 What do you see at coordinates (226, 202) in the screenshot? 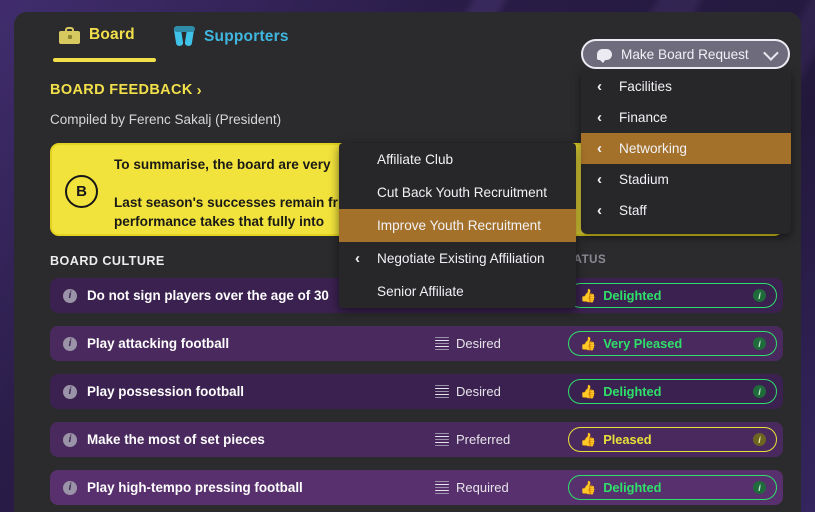
I see `feedback-line-2: Last season's successes remain fr` at bounding box center [226, 202].